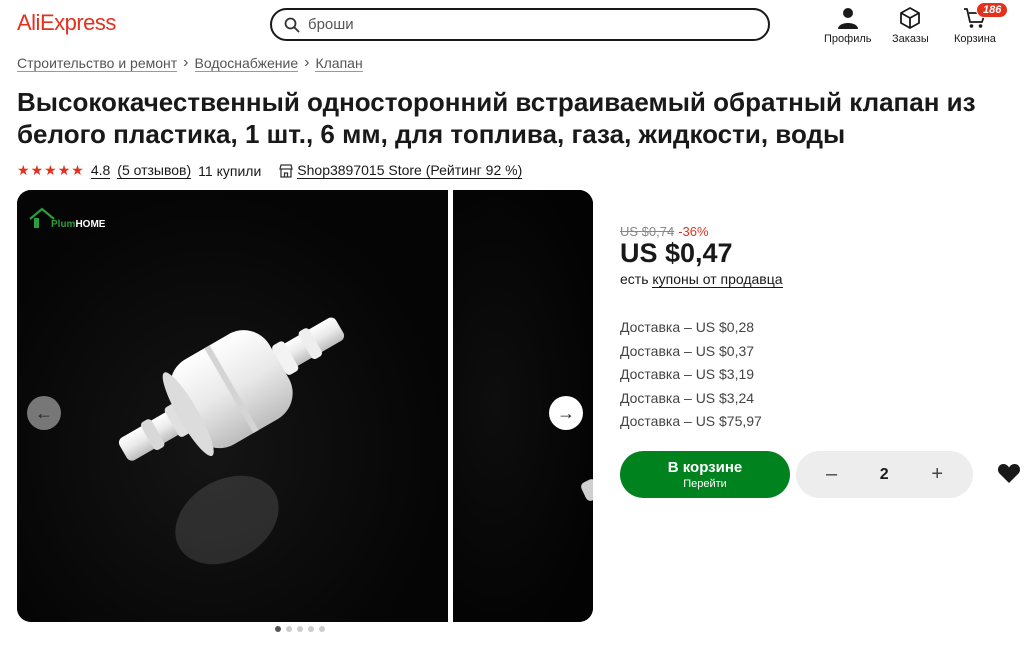 The image size is (1024, 663). What do you see at coordinates (230, 170) in the screenshot?
I see `sold-count: 11 купили` at bounding box center [230, 170].